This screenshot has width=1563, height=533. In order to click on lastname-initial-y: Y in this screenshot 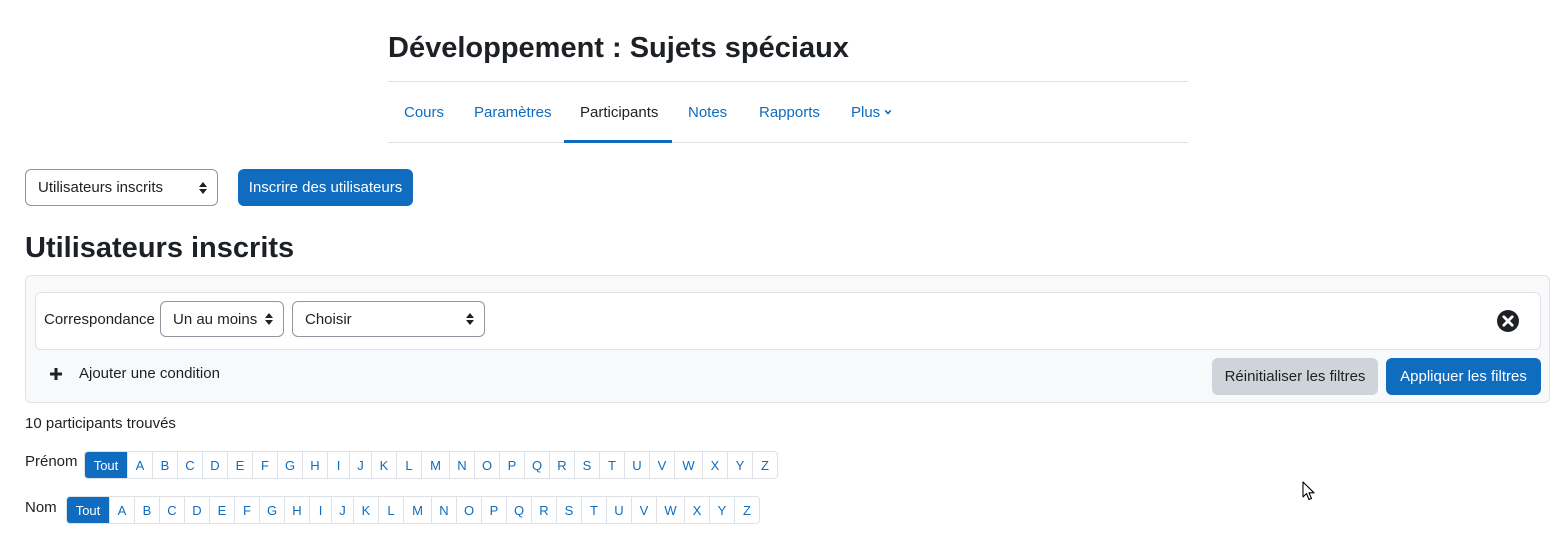, I will do `click(721, 510)`.